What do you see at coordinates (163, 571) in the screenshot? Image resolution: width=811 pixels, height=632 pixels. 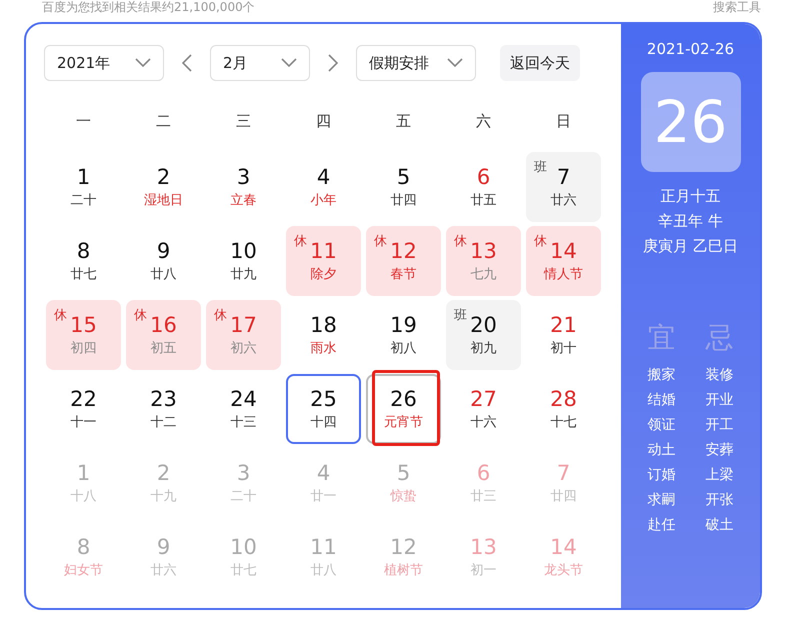 I see `lunar-date: 廿六` at bounding box center [163, 571].